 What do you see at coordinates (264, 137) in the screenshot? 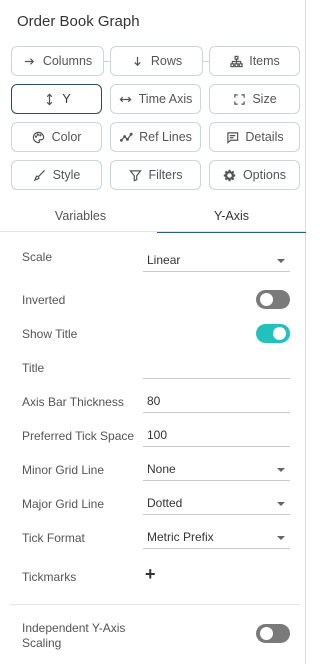
I see `details-label: Details` at bounding box center [264, 137].